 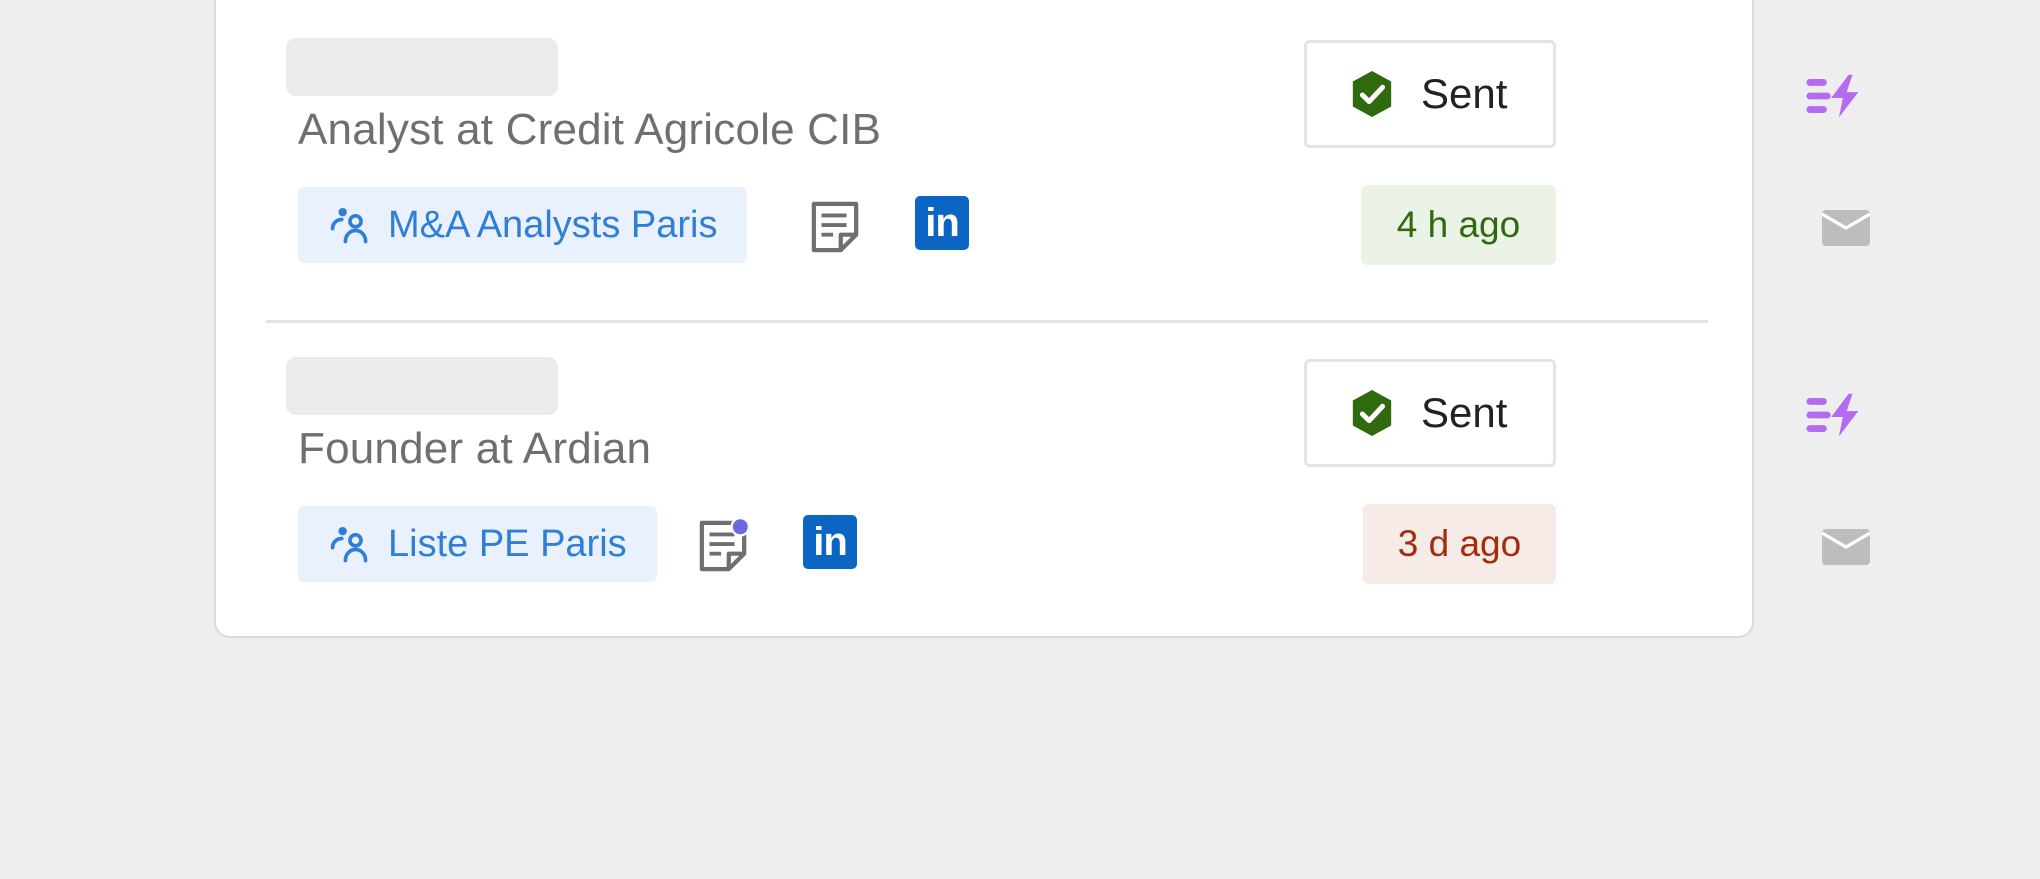 I want to click on list-tag: M&A Analysts Paris, so click(x=523, y=225).